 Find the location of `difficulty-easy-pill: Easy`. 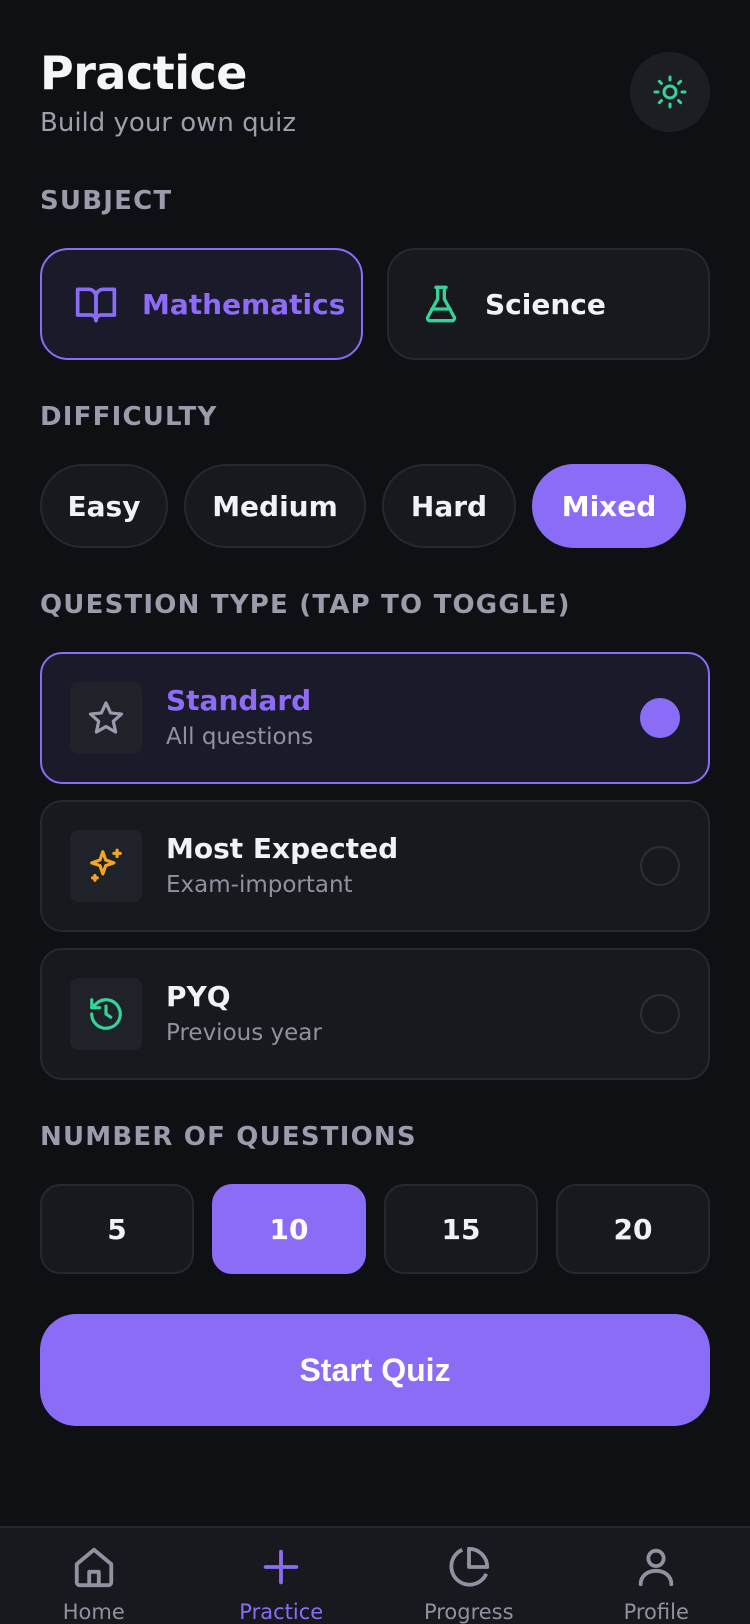

difficulty-easy-pill: Easy is located at coordinates (104, 506).